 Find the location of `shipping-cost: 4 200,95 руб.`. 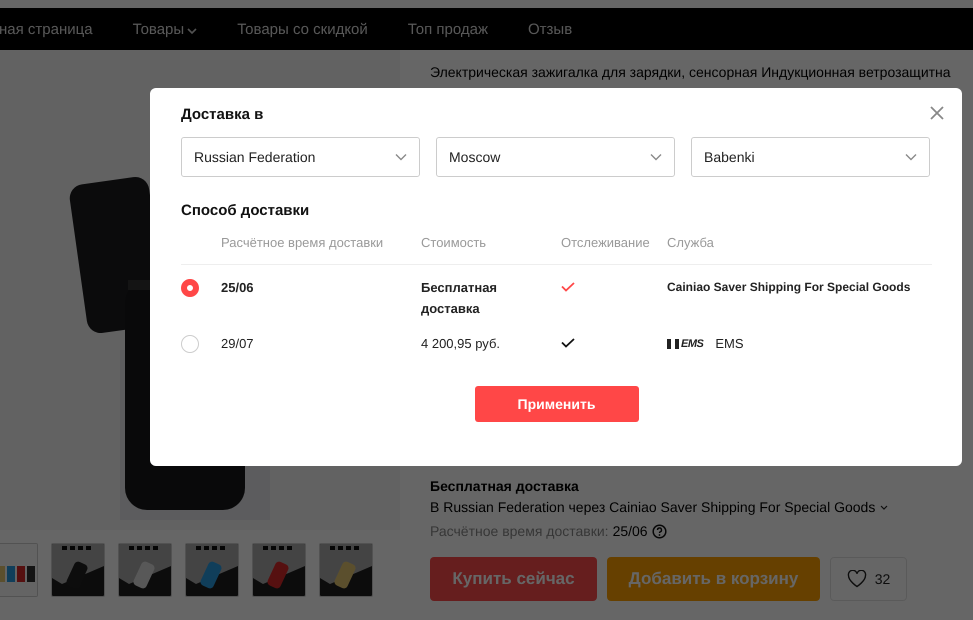

shipping-cost: 4 200,95 руб. is located at coordinates (461, 344).